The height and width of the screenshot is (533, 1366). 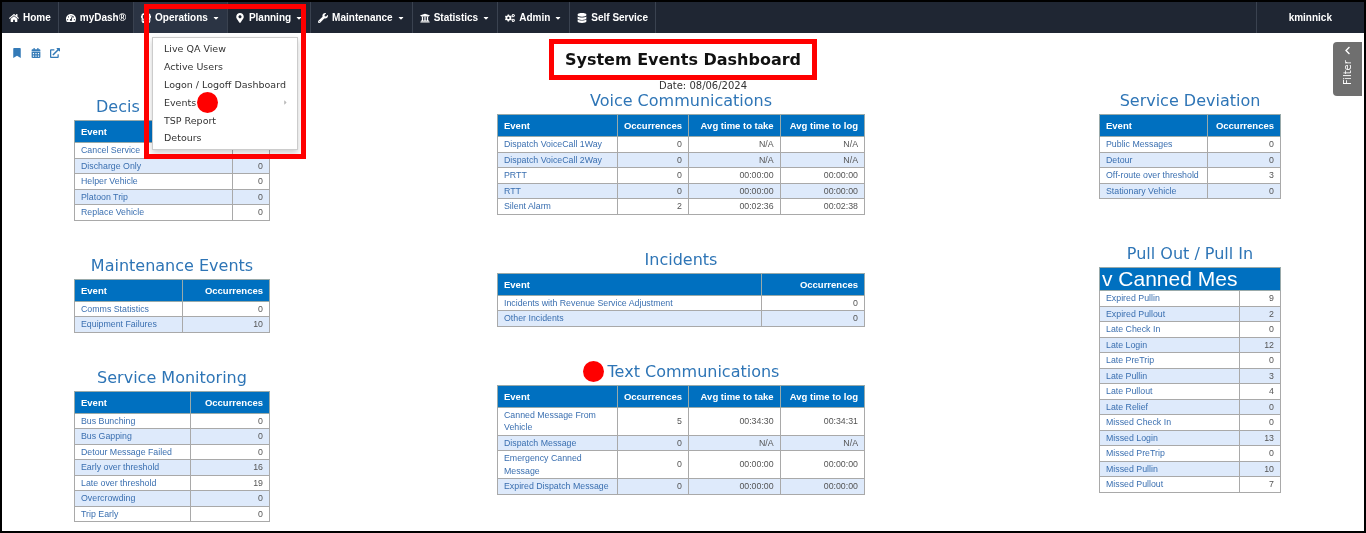 What do you see at coordinates (14, 17) in the screenshot?
I see `home-icon` at bounding box center [14, 17].